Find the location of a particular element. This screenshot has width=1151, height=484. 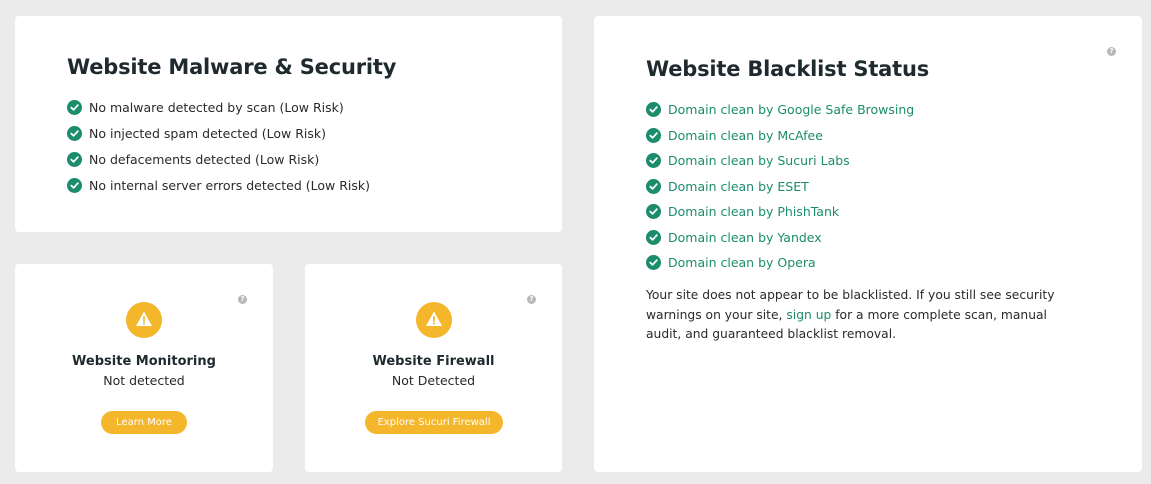

monitoring-title: Website Monitoring is located at coordinates (144, 361).